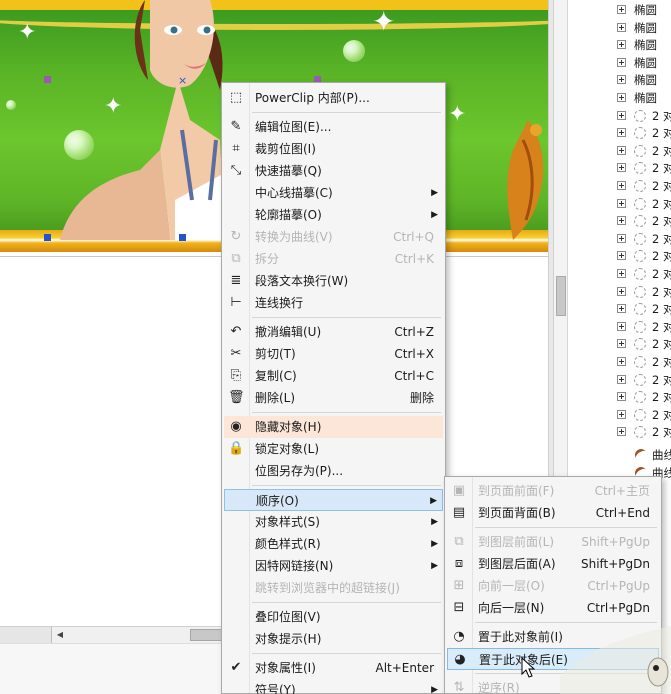 The height and width of the screenshot is (694, 671). I want to click on menu-item-15: ⎘ 复制(C) Ctrl+C, so click(333, 376).